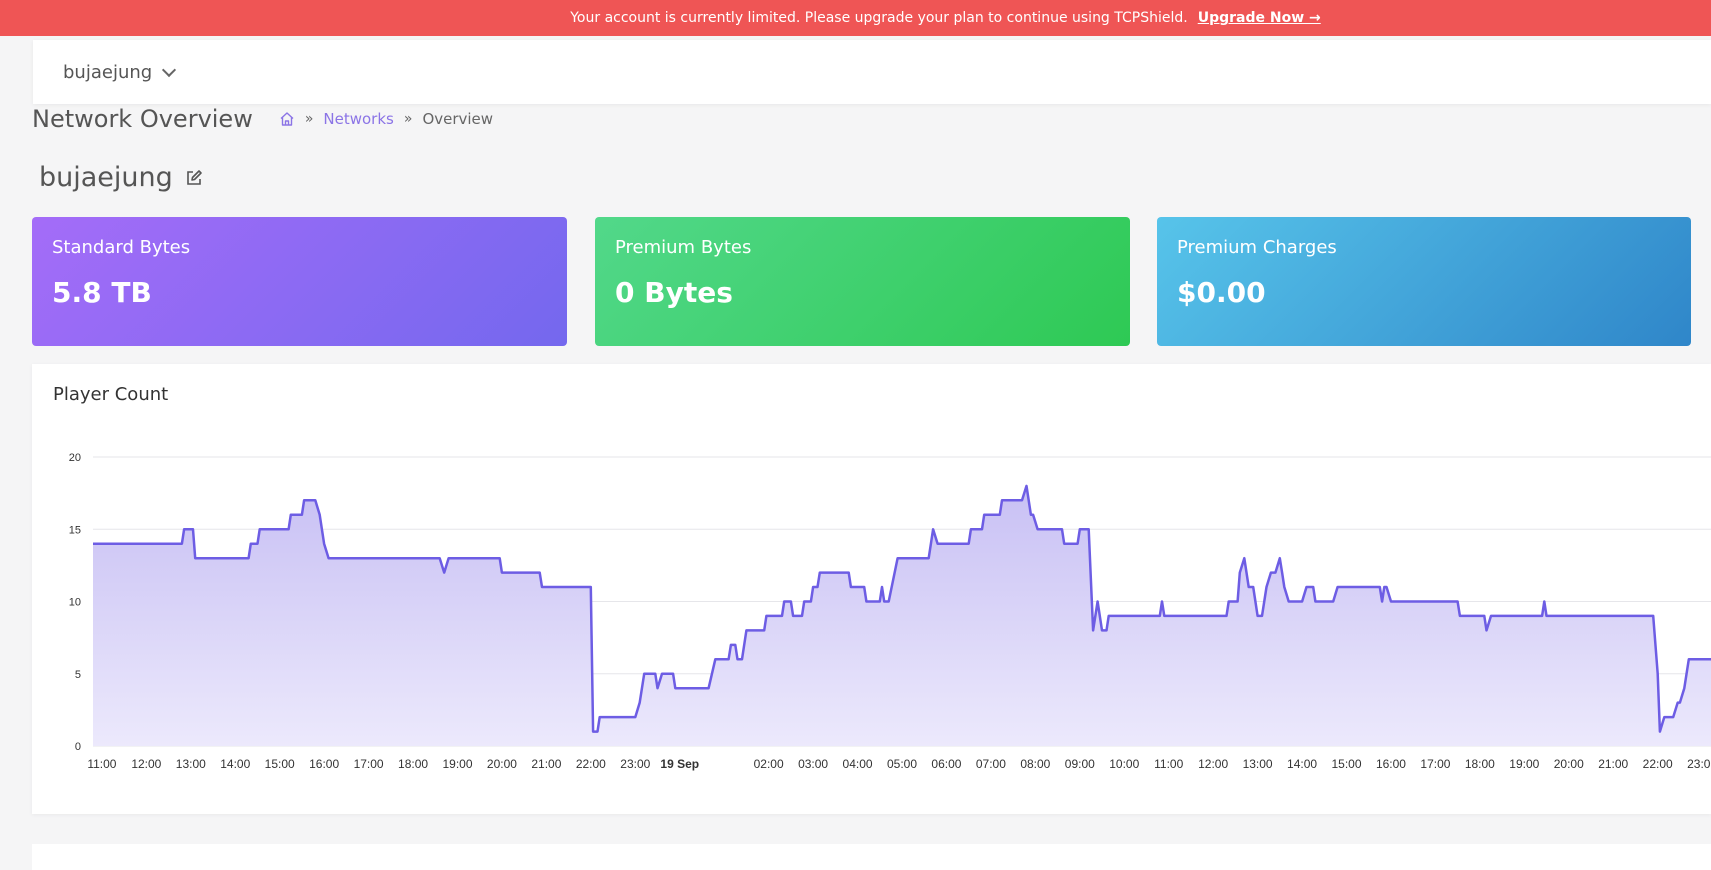 The width and height of the screenshot is (1711, 870). I want to click on breadcrumb-current: Overview, so click(458, 119).